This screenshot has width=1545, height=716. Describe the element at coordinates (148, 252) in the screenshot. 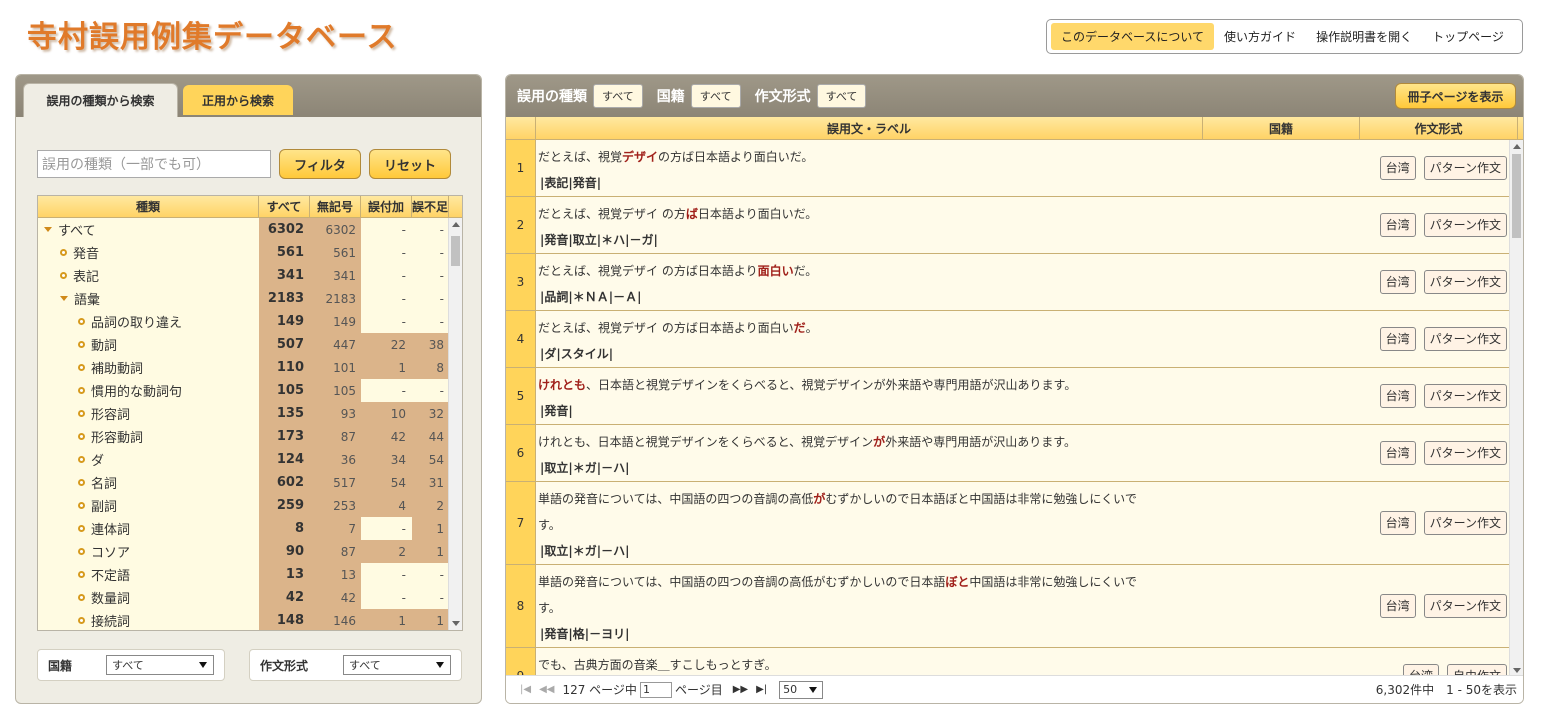

I see `tree-row-kind: 発音` at that location.